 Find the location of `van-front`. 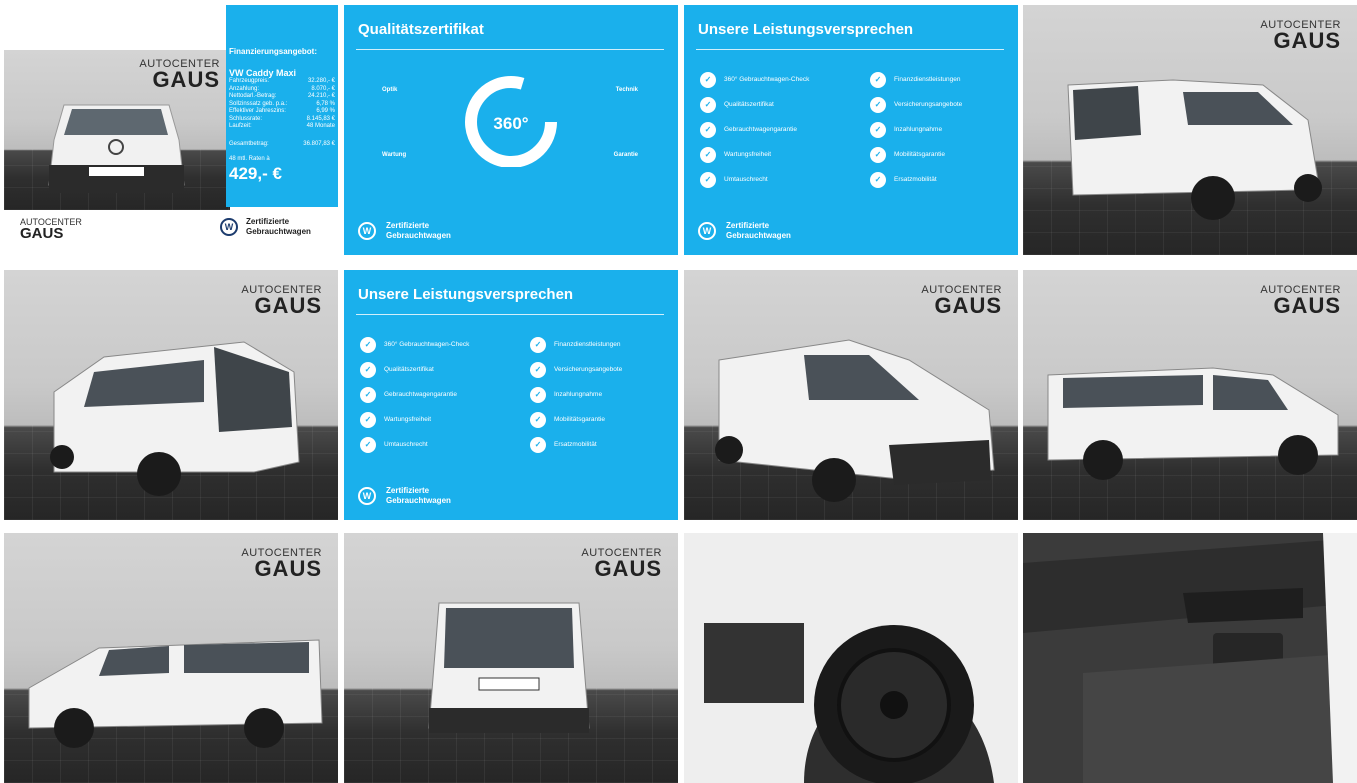

van-front is located at coordinates (116, 148).